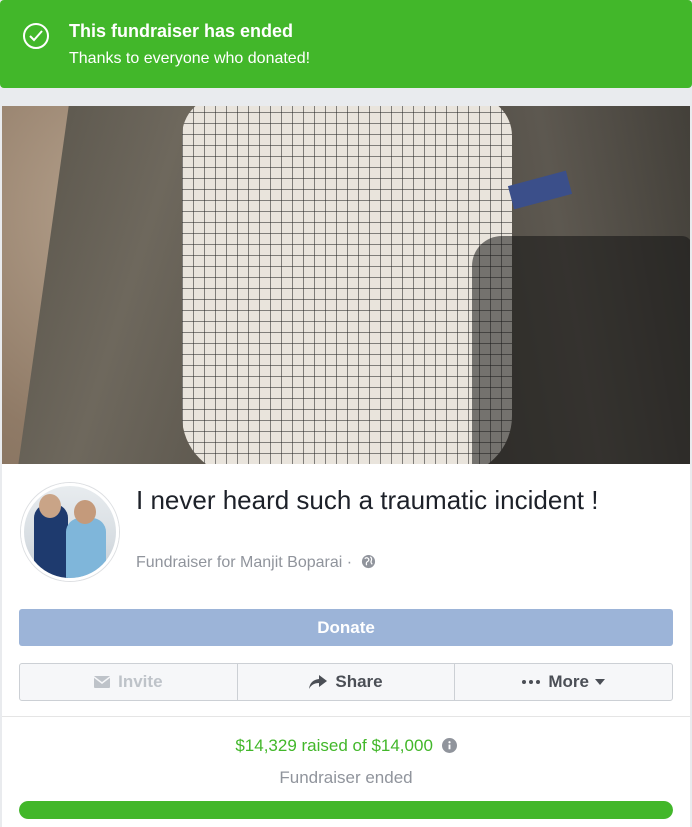 This screenshot has width=692, height=827. Describe the element at coordinates (599, 682) in the screenshot. I see `chevron-down-icon` at that location.